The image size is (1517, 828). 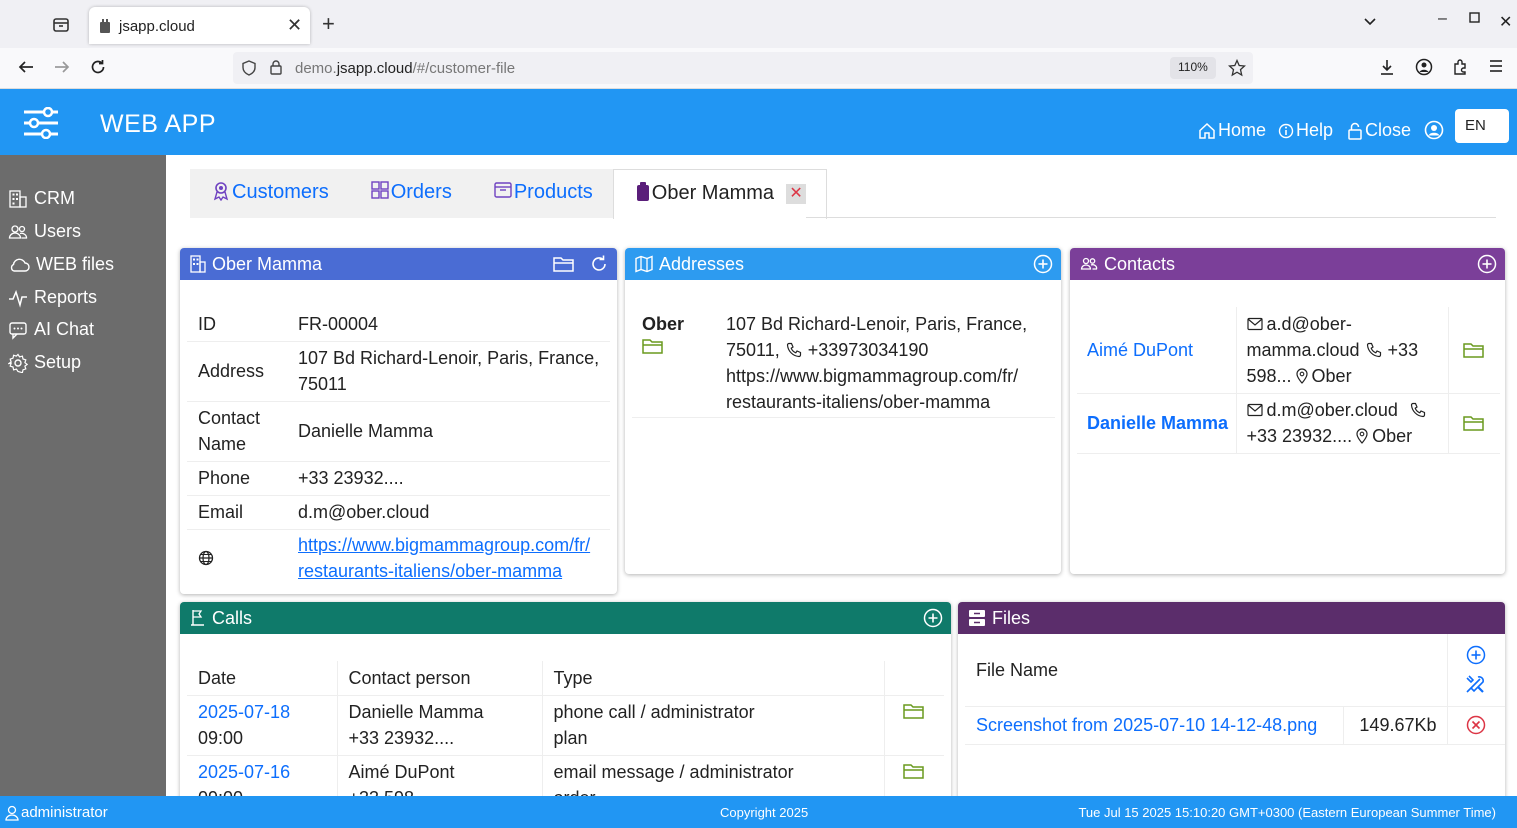 I want to click on zoom-level: 110%, so click(x=1193, y=68).